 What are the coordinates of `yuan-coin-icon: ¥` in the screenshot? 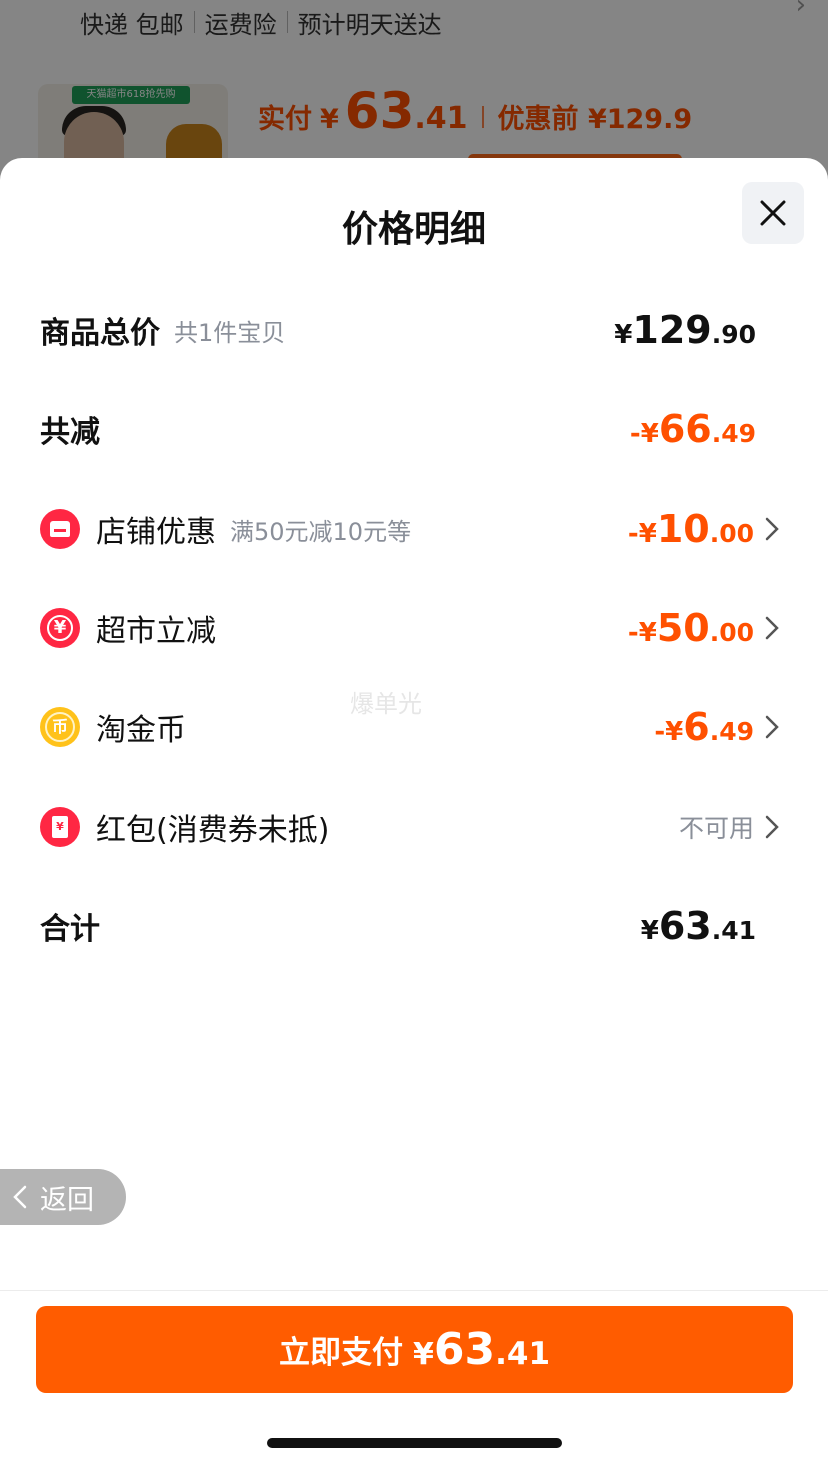 It's located at (60, 628).